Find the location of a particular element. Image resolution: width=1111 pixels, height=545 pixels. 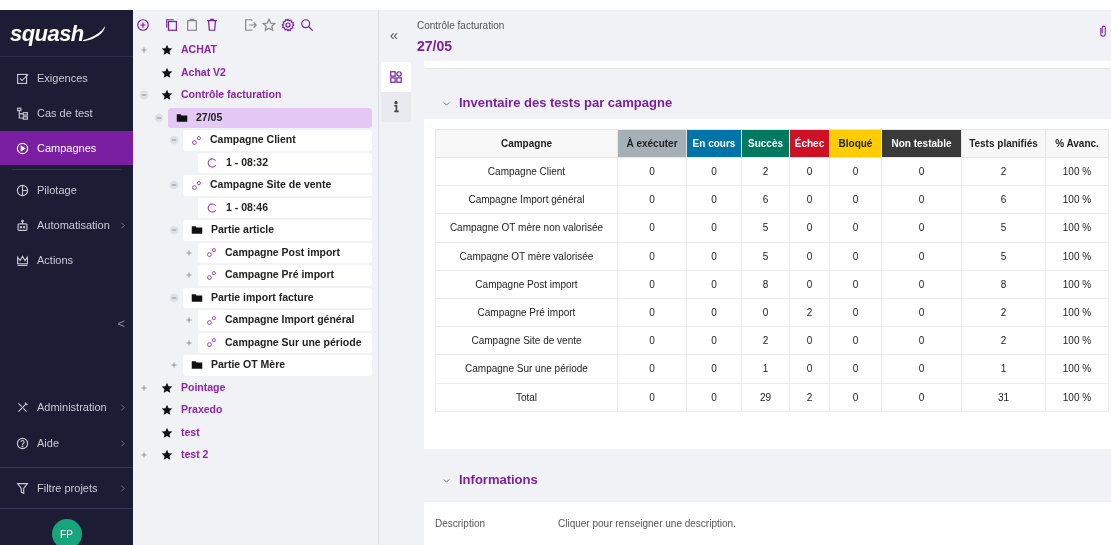

search-icon is located at coordinates (307, 25).